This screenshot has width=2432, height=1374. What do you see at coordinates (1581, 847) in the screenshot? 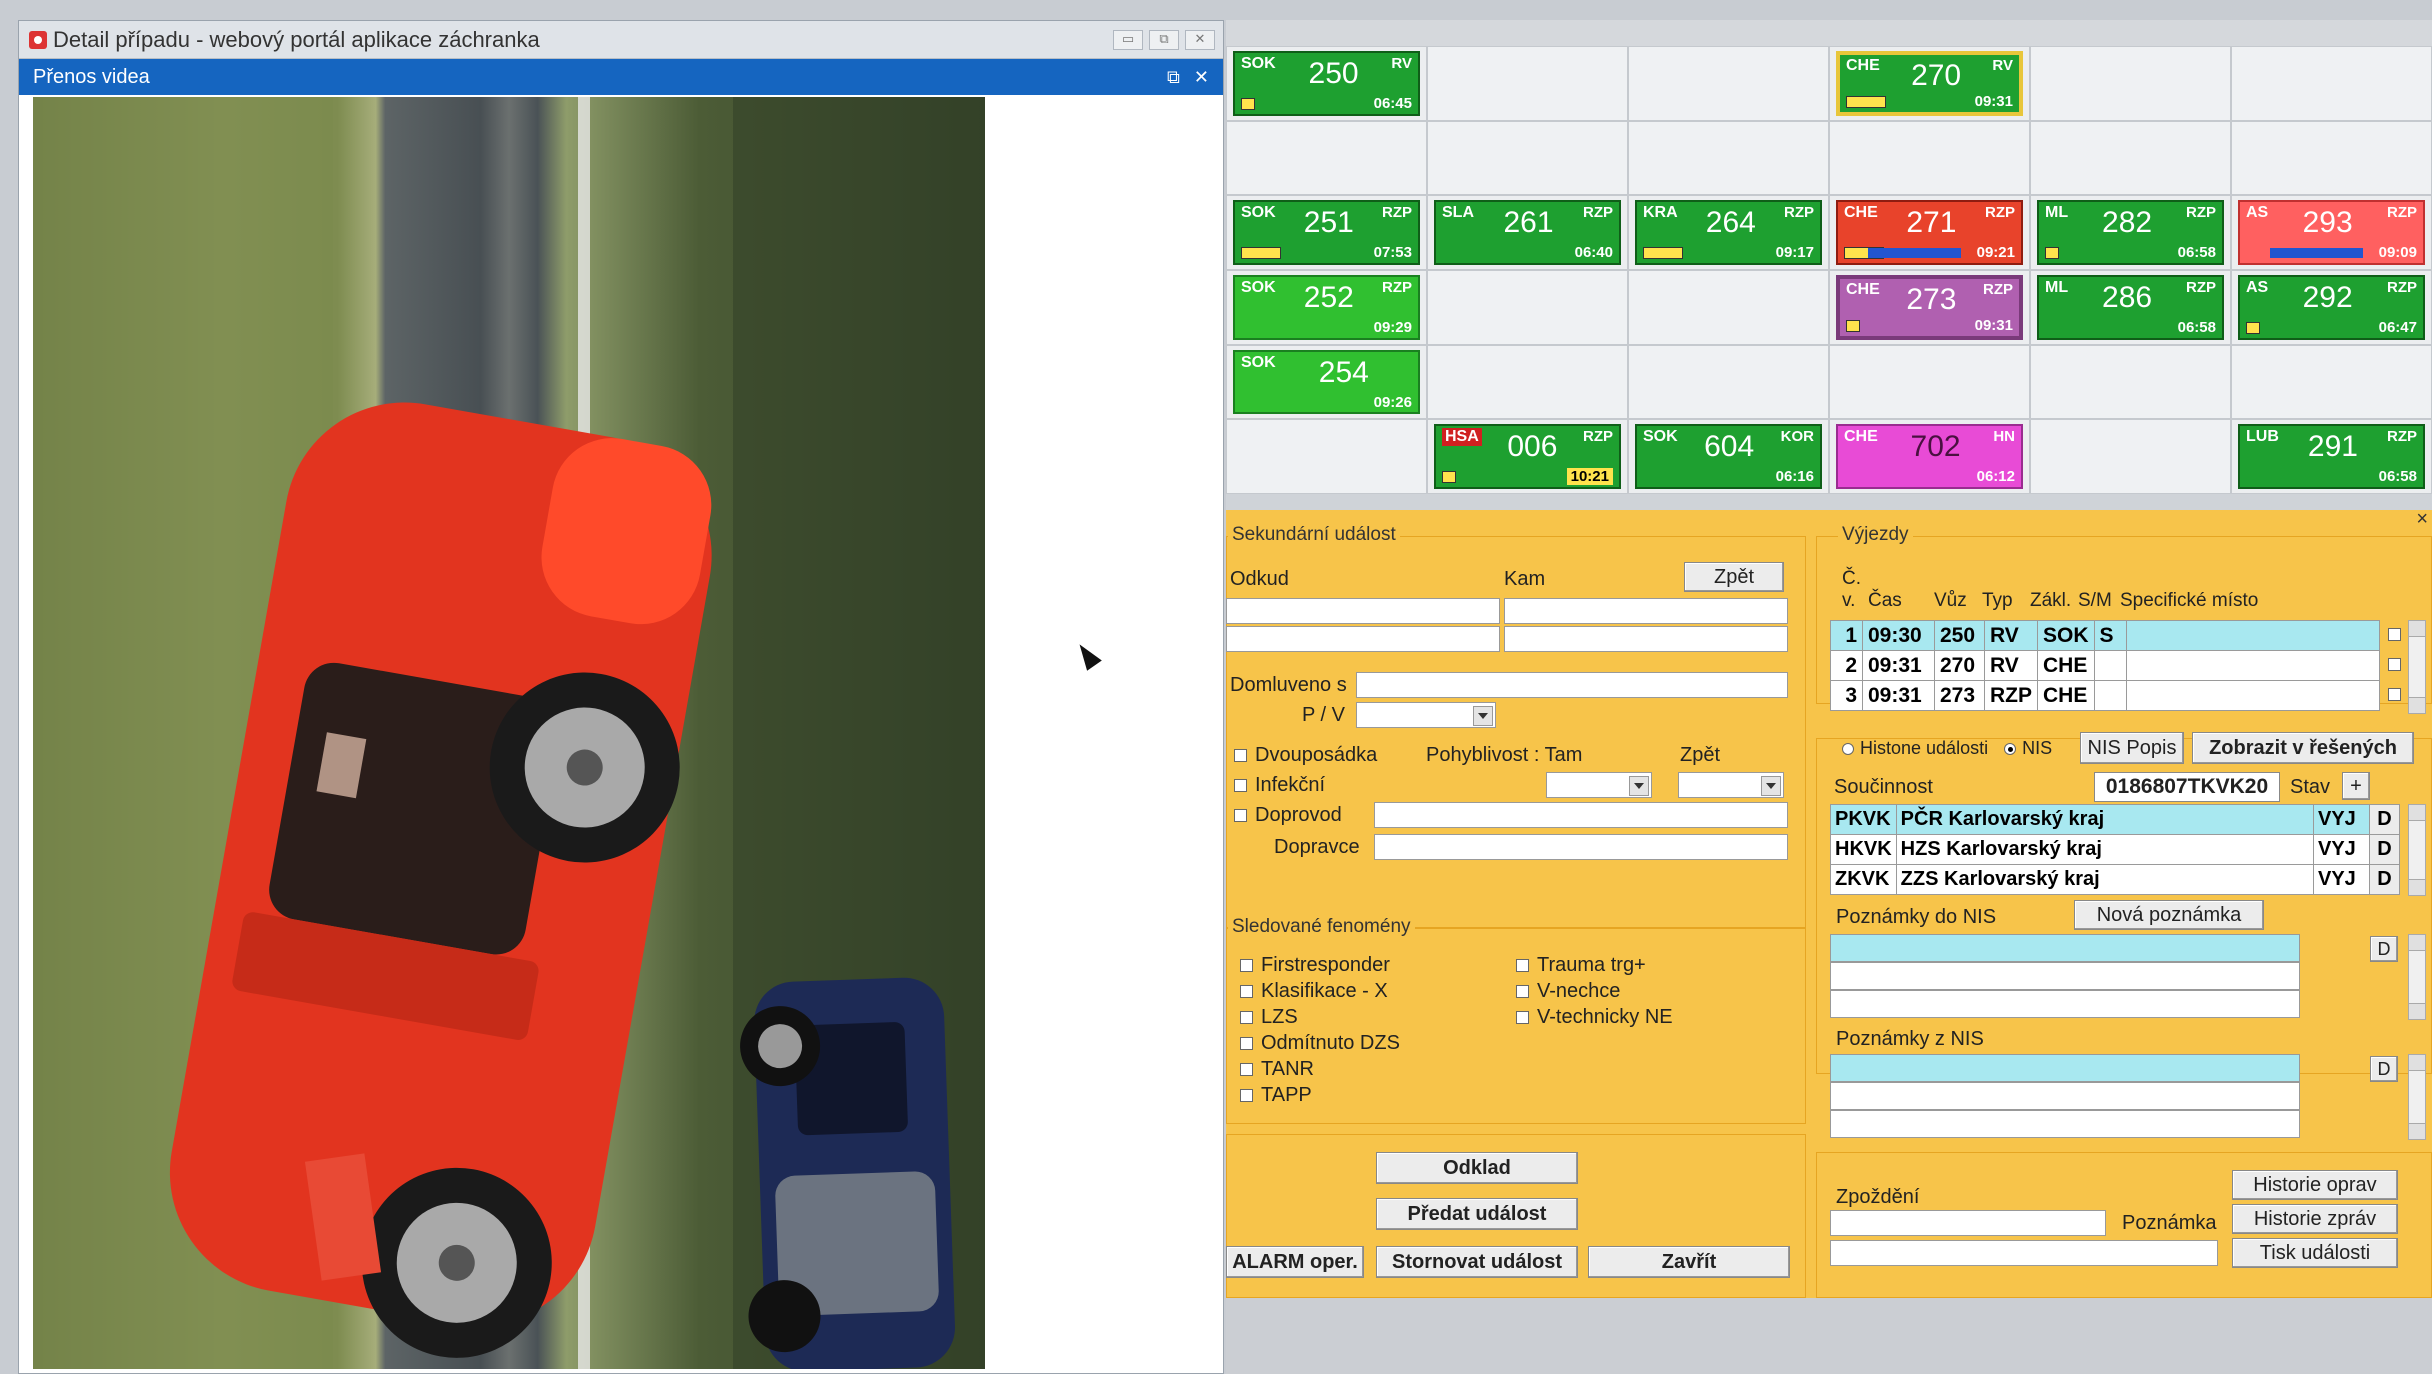
I see `dopravce-input` at bounding box center [1581, 847].